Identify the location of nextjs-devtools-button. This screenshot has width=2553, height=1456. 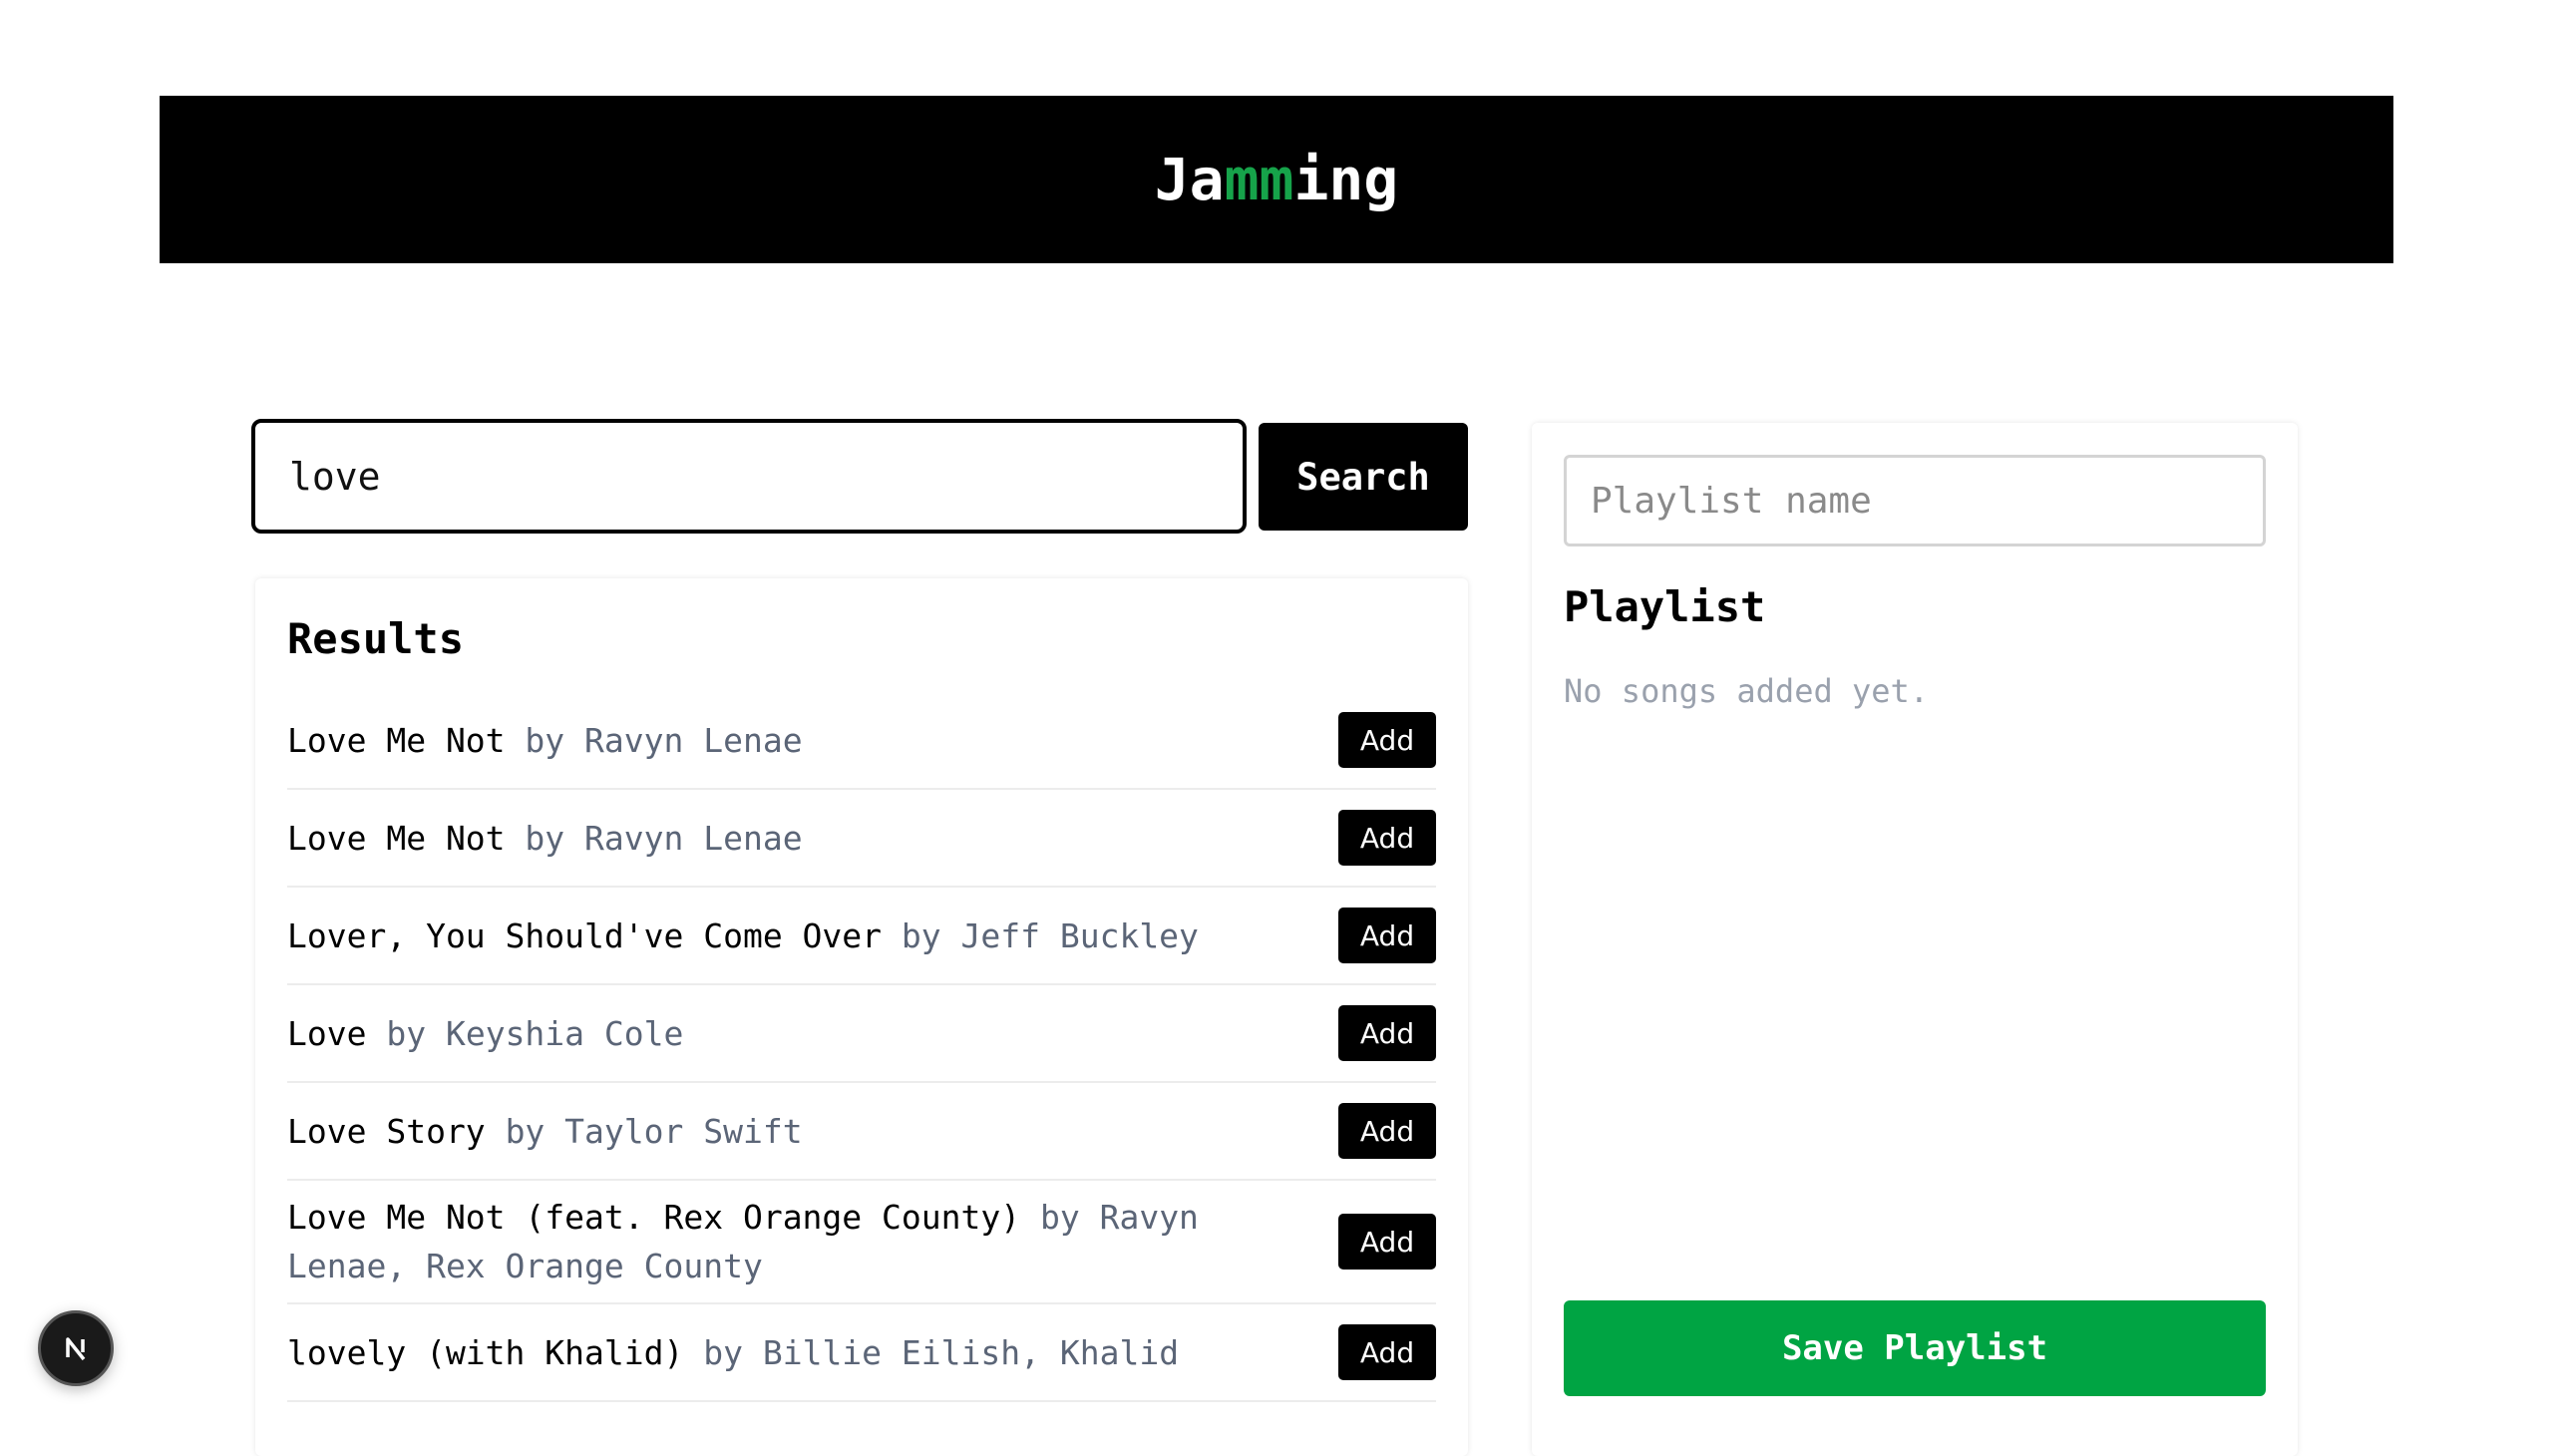
(76, 1348).